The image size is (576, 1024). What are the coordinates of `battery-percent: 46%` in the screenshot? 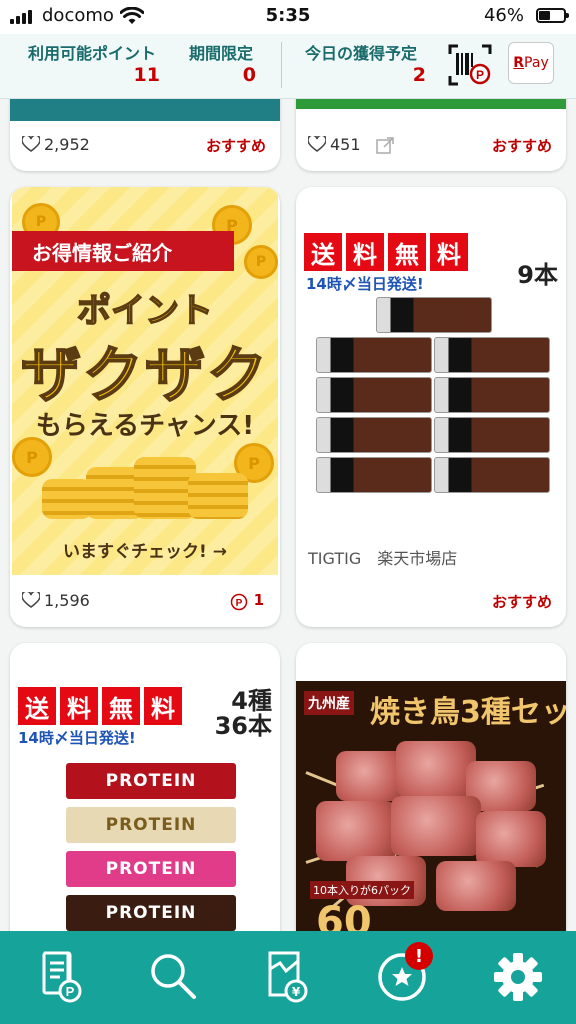 It's located at (503, 15).